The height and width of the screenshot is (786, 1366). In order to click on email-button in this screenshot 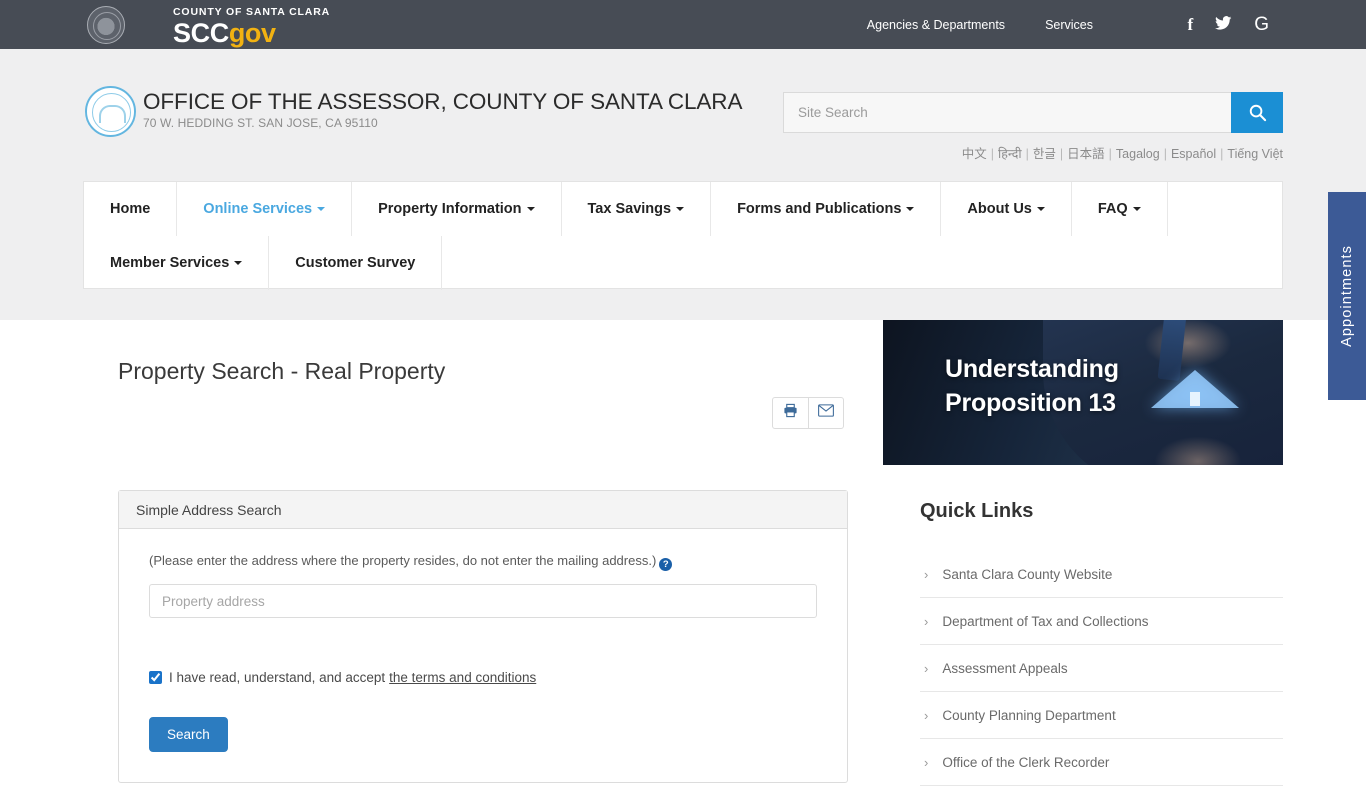, I will do `click(825, 413)`.